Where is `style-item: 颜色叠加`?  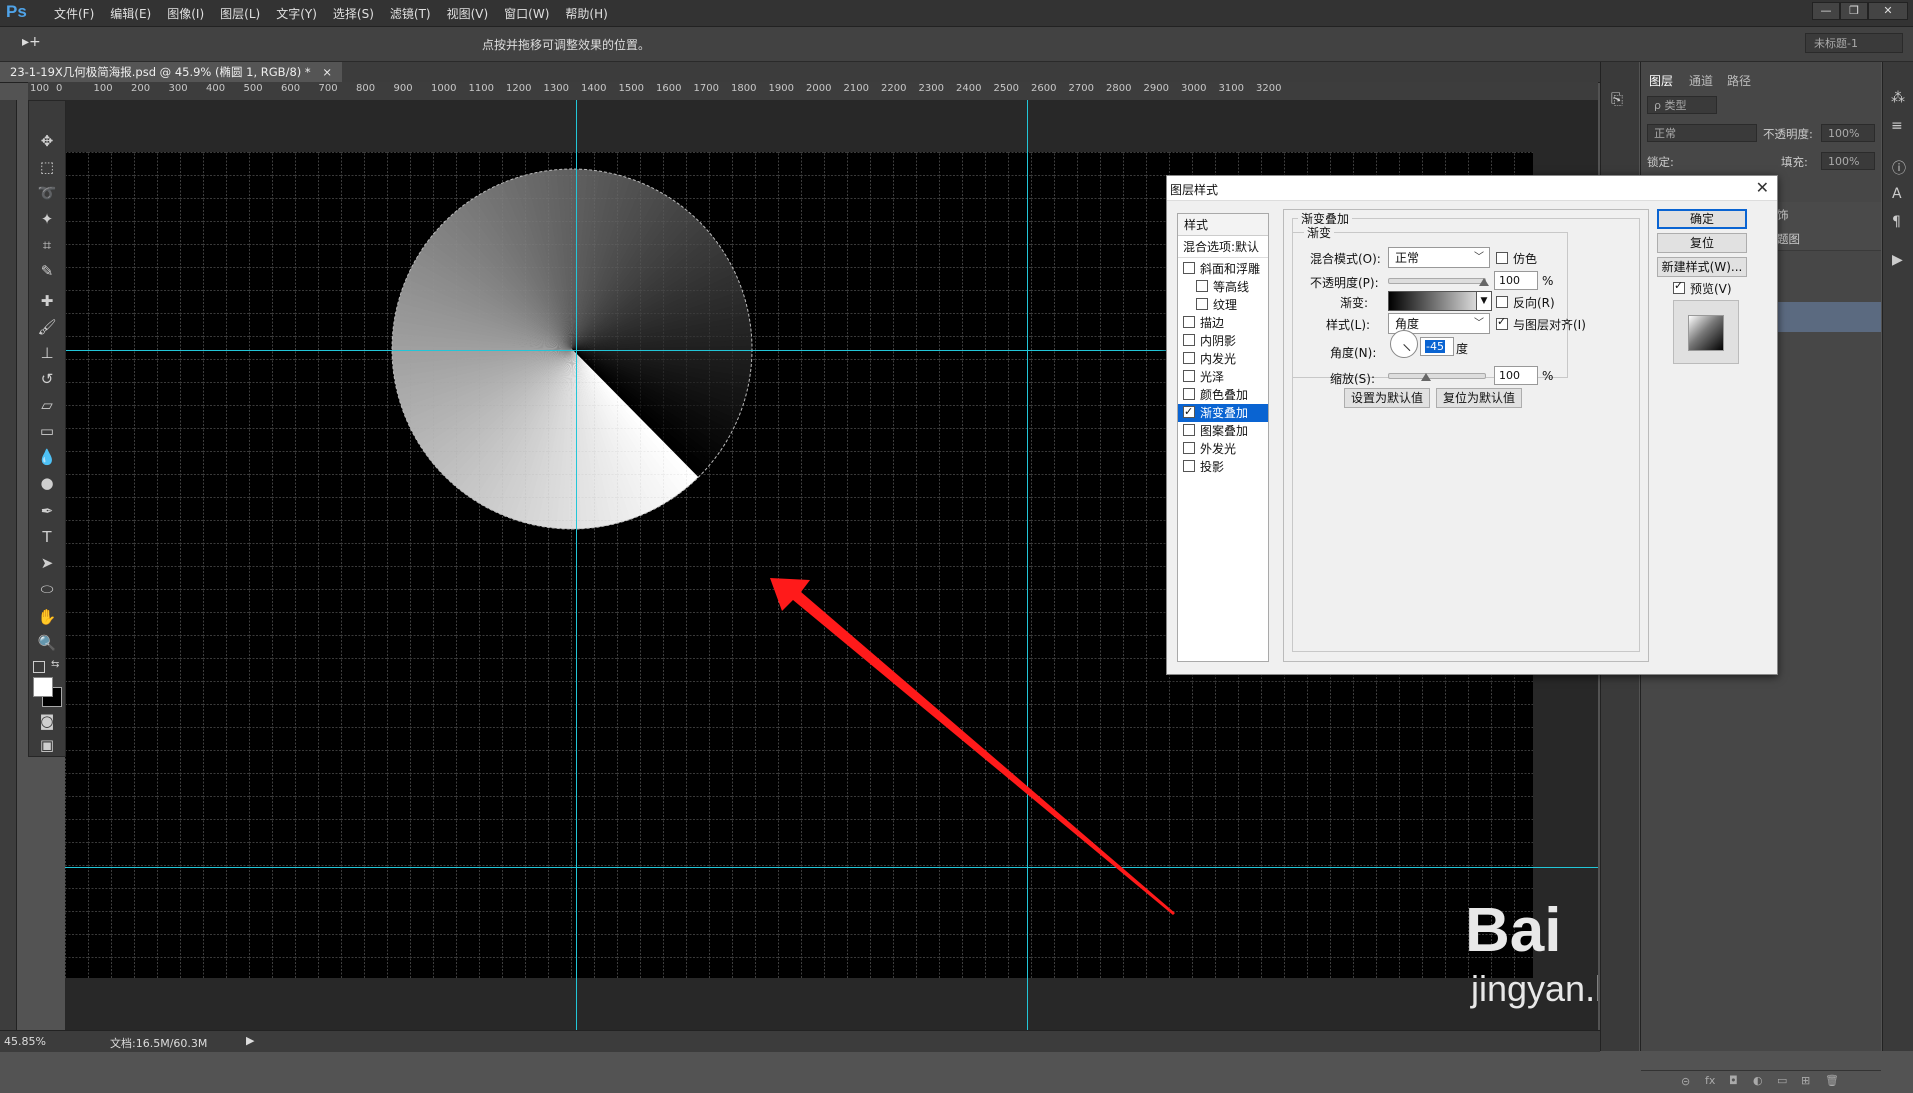 style-item: 颜色叠加 is located at coordinates (1223, 395).